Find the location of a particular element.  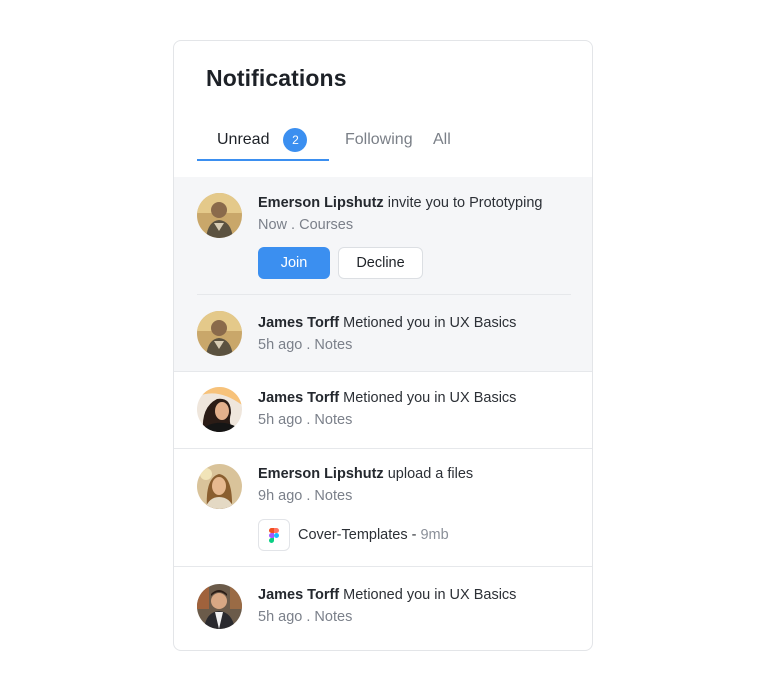

tab-unread-label: Unread is located at coordinates (243, 139).